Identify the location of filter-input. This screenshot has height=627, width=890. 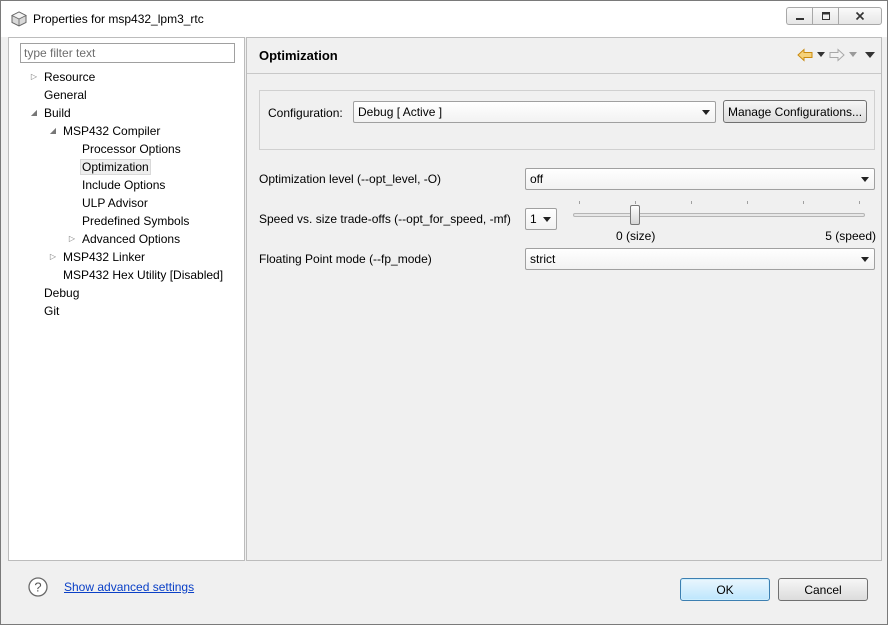
(127, 53).